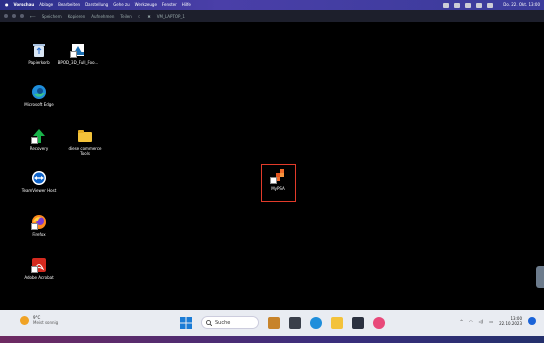  Describe the element at coordinates (468, 5) in the screenshot. I see `wifi-icon` at that location.